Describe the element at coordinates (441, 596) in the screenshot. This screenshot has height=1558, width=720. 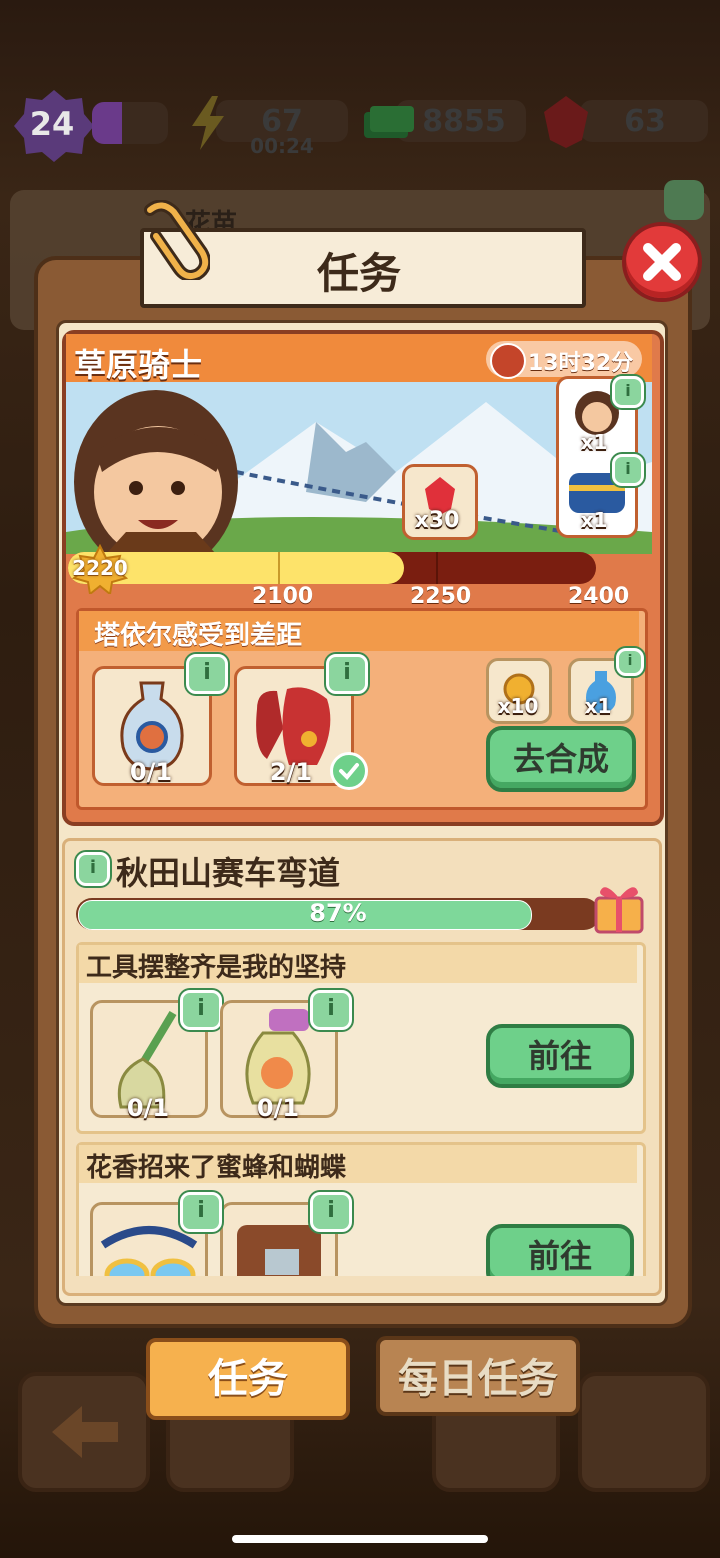
I see `milestone-label-2: 2250` at that location.